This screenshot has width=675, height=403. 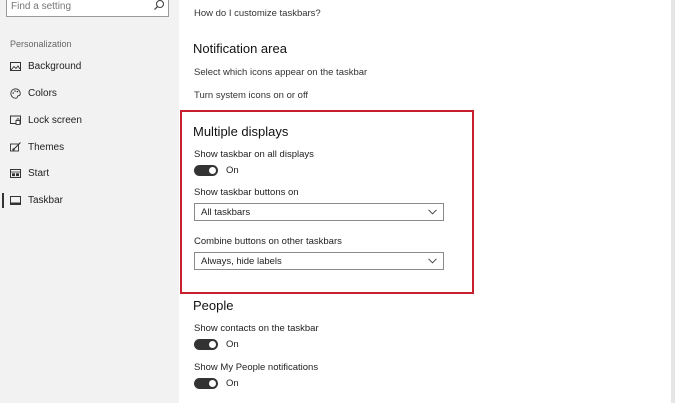 What do you see at coordinates (241, 131) in the screenshot?
I see `multiple-displays-title: Multiple displays` at bounding box center [241, 131].